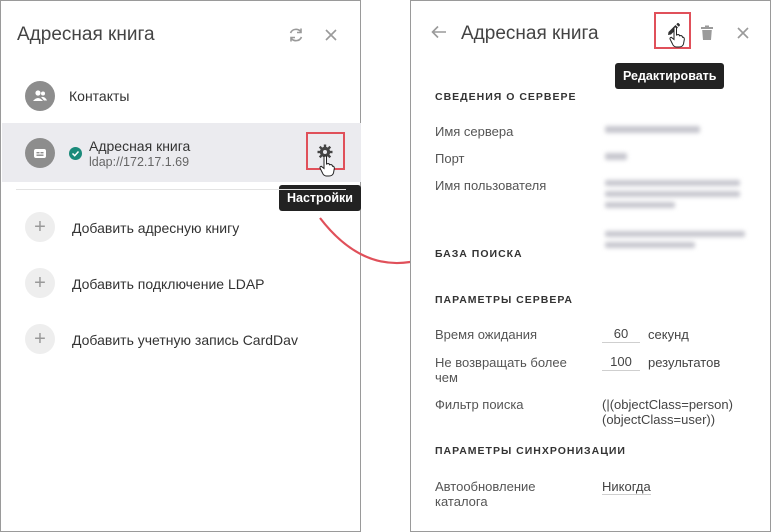 The width and height of the screenshot is (771, 532). Describe the element at coordinates (450, 158) in the screenshot. I see `port-label: Порт` at that location.